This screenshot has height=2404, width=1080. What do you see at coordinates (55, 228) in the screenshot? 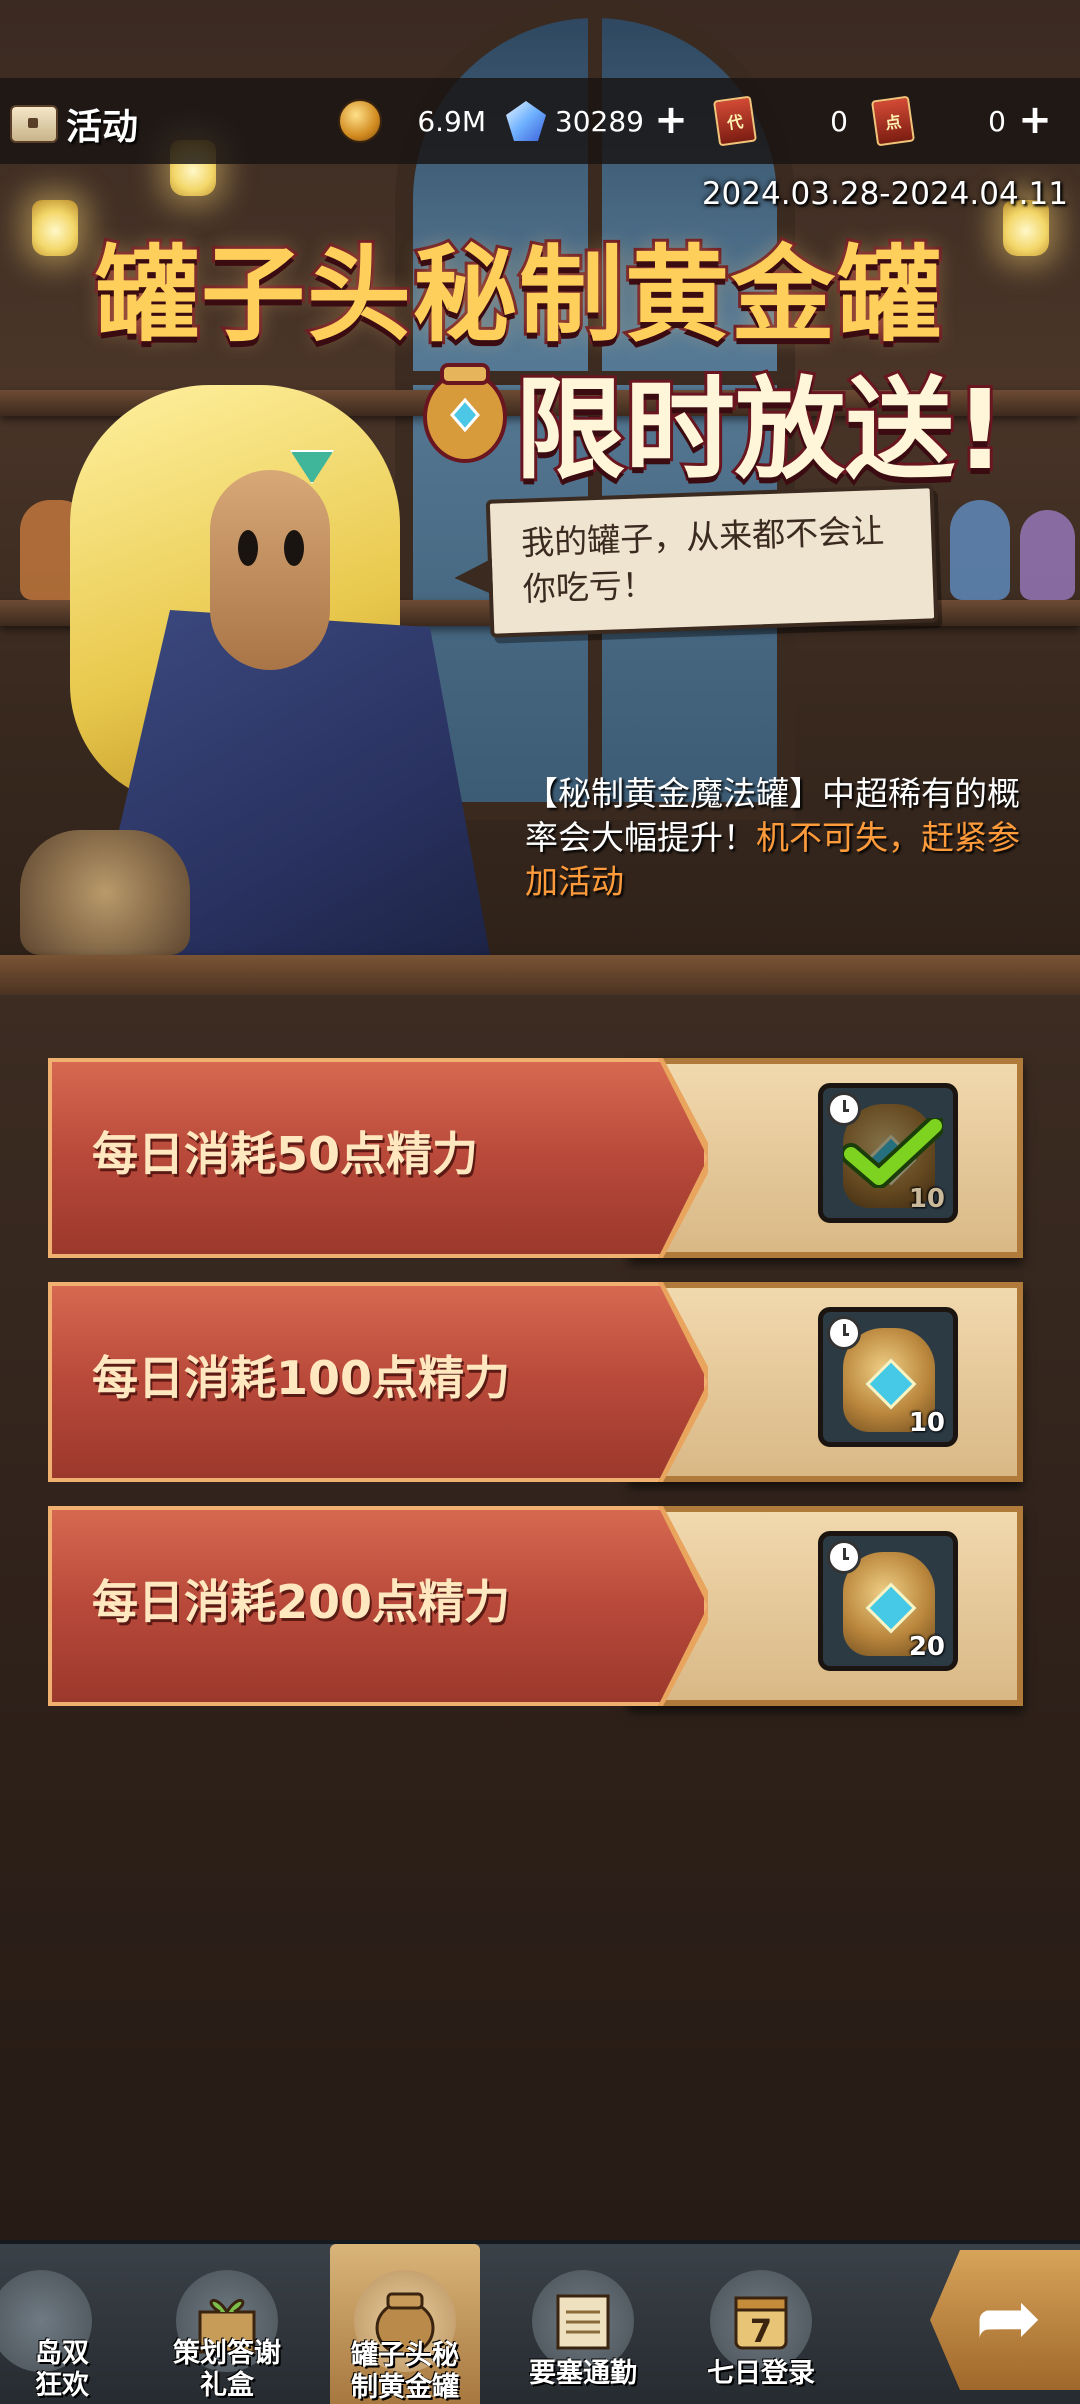
I see `lamp-decoration` at bounding box center [55, 228].